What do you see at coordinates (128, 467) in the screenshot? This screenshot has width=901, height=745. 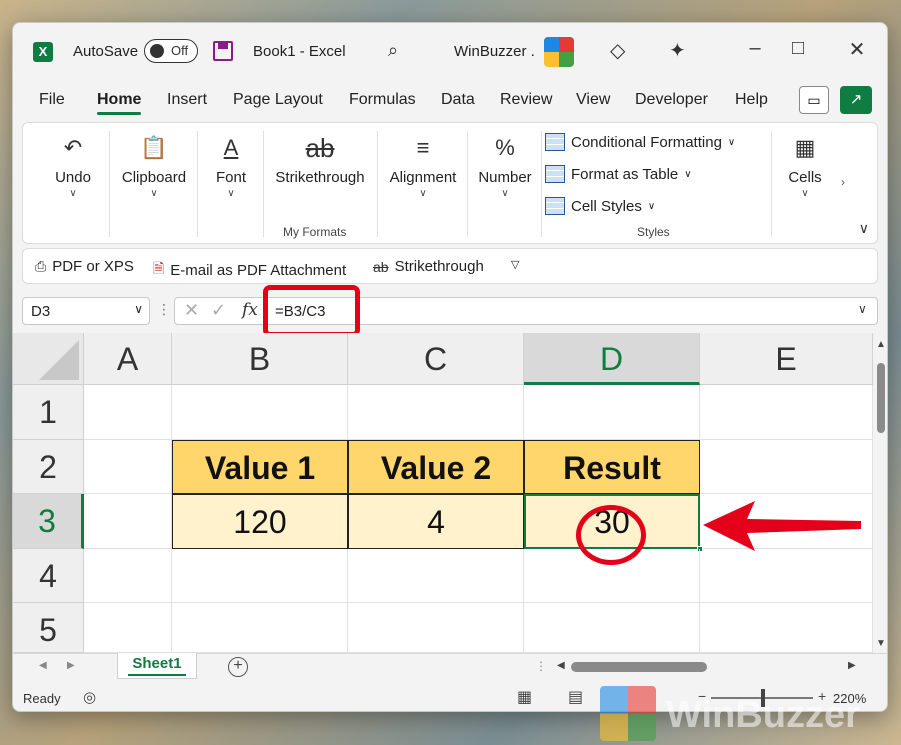 I see `cell-a2` at bounding box center [128, 467].